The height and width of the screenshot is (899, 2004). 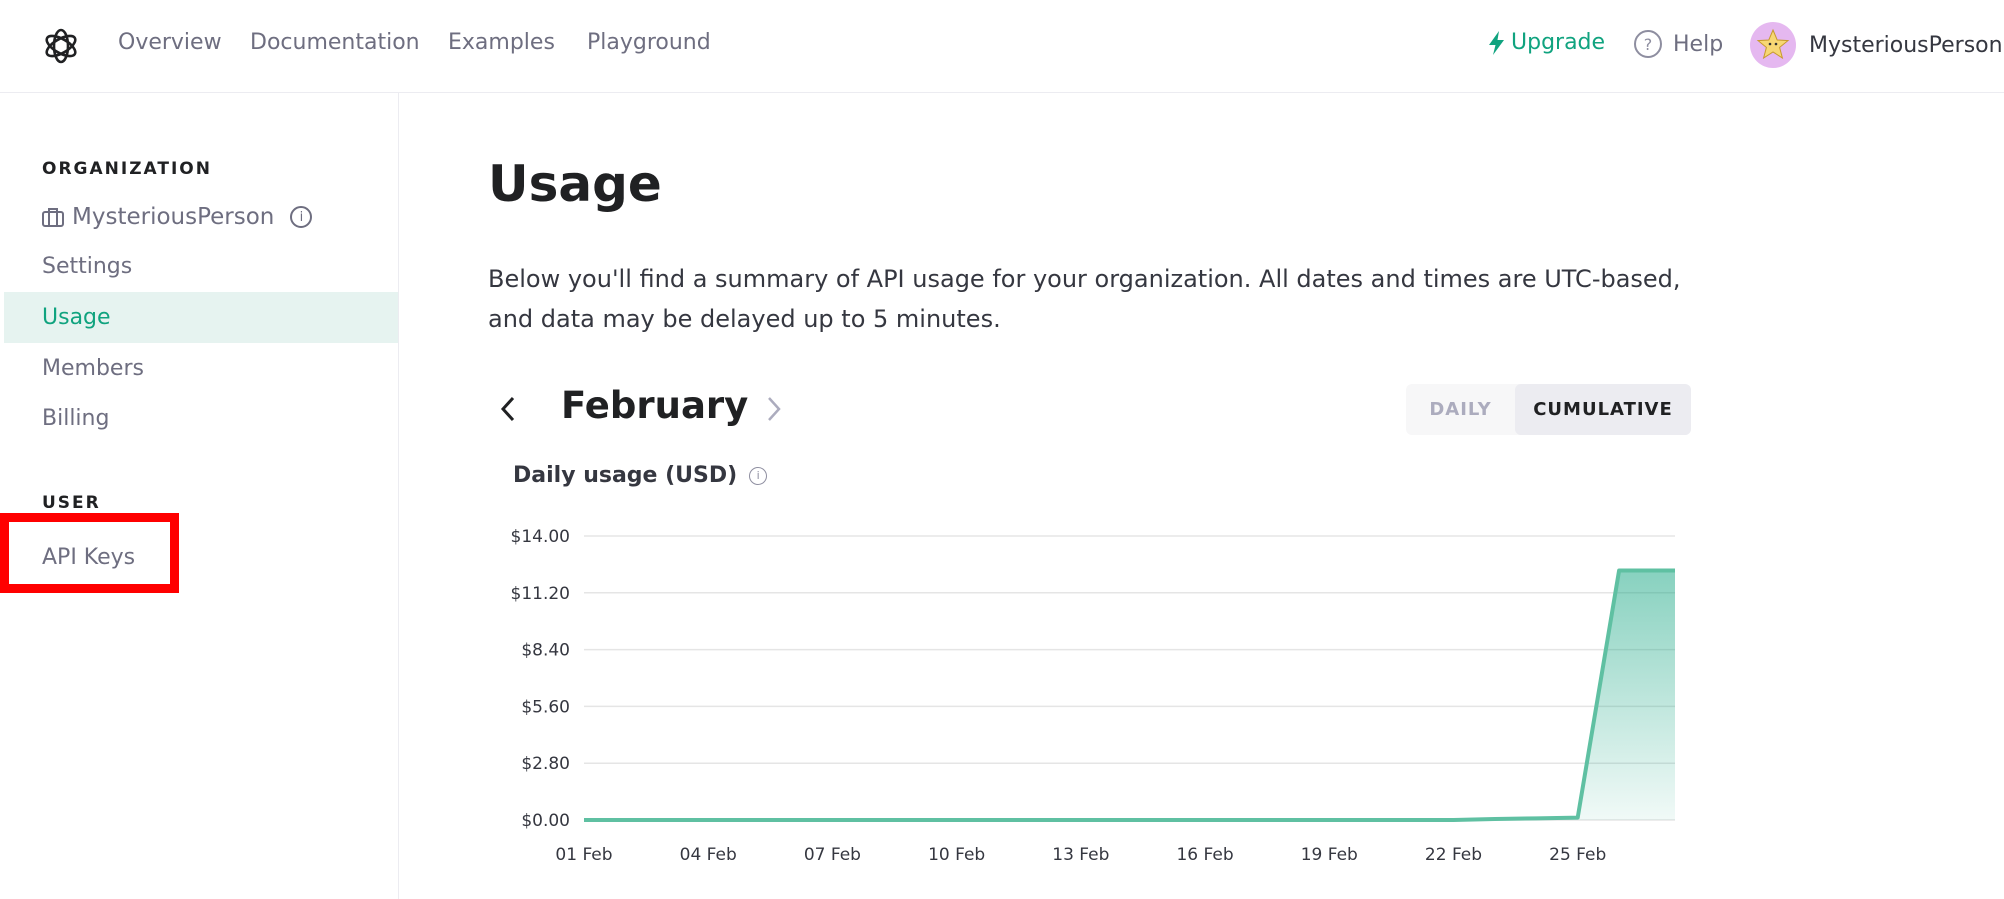 I want to click on y-tick-label: $8.40, so click(x=545, y=651).